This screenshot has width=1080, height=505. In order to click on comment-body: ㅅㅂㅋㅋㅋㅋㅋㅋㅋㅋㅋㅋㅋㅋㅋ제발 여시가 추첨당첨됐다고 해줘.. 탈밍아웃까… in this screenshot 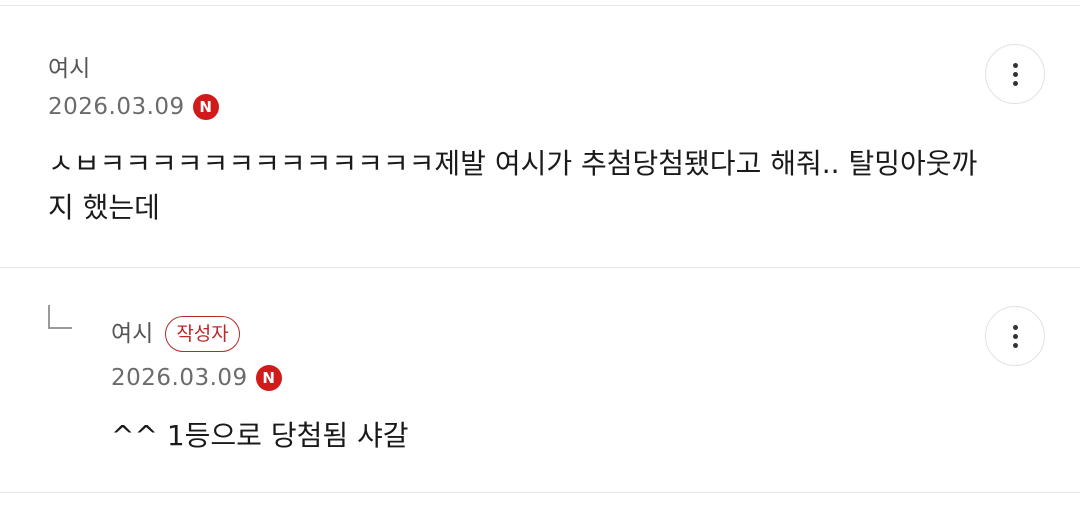, I will do `click(513, 185)`.